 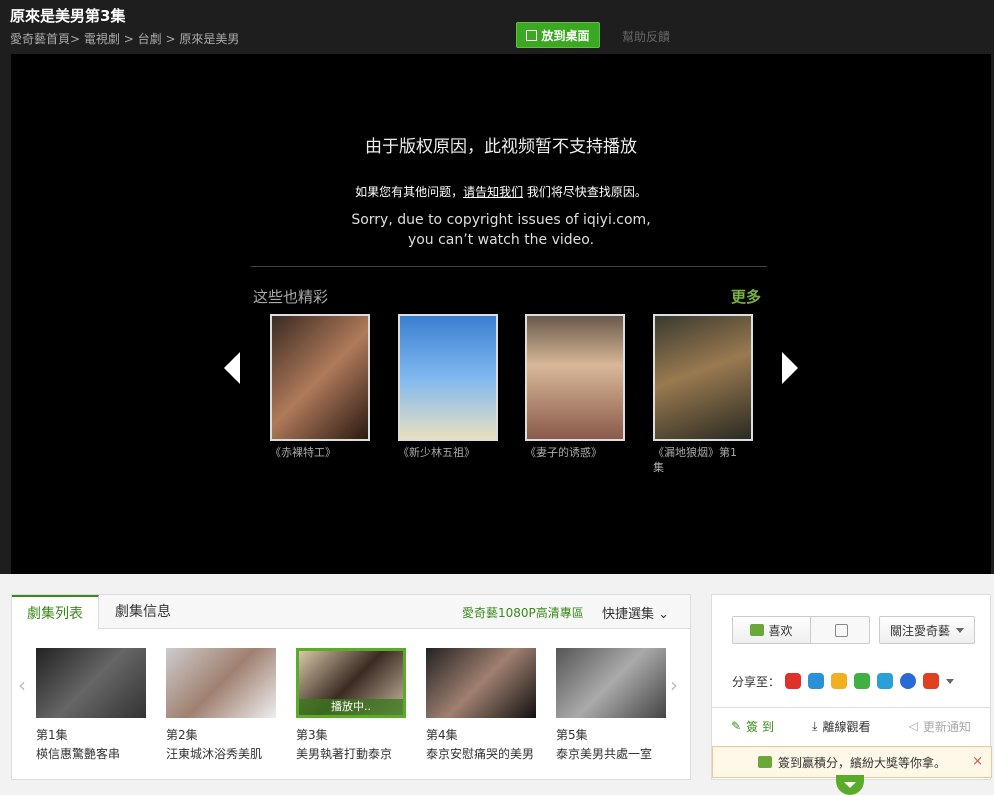 What do you see at coordinates (351, 612) in the screenshot?
I see `episode-tabs: 劇集列表 劇集信息 愛奇藝1080P高清專區 快捷選集 ⌄` at bounding box center [351, 612].